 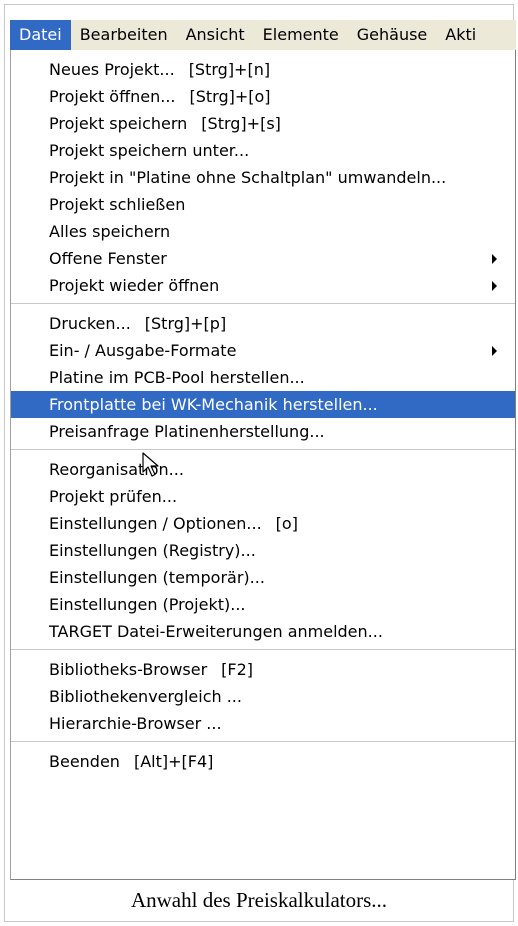 I want to click on menu-item-offene-fenster: Offene Fenster, so click(x=263, y=258).